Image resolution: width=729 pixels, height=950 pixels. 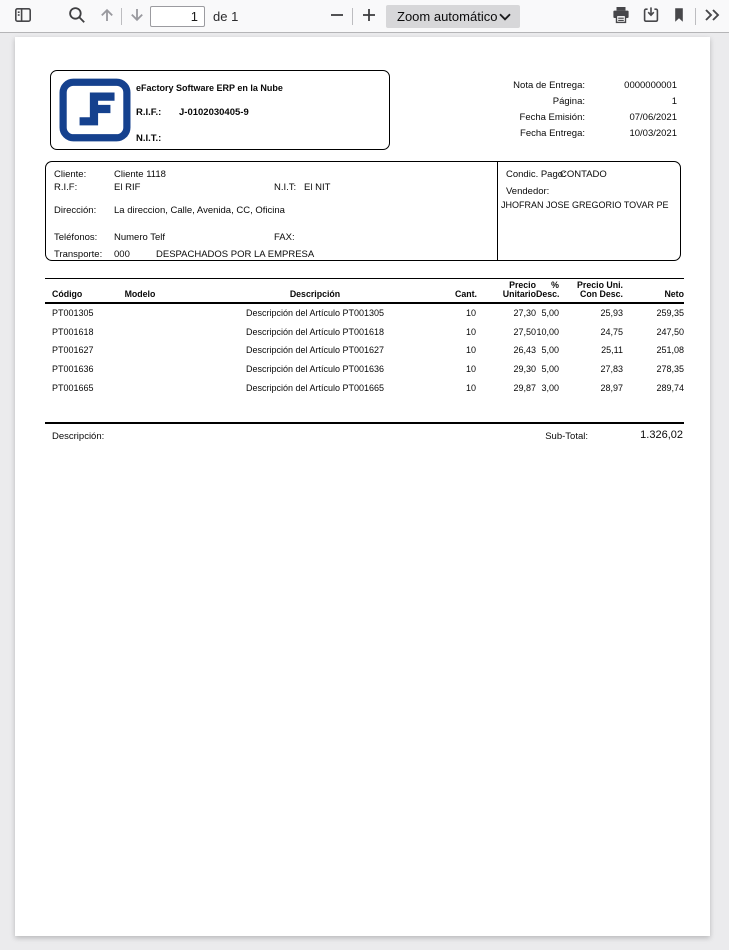 What do you see at coordinates (611, 369) in the screenshot?
I see `cell-precio-con-desc: 27,83` at bounding box center [611, 369].